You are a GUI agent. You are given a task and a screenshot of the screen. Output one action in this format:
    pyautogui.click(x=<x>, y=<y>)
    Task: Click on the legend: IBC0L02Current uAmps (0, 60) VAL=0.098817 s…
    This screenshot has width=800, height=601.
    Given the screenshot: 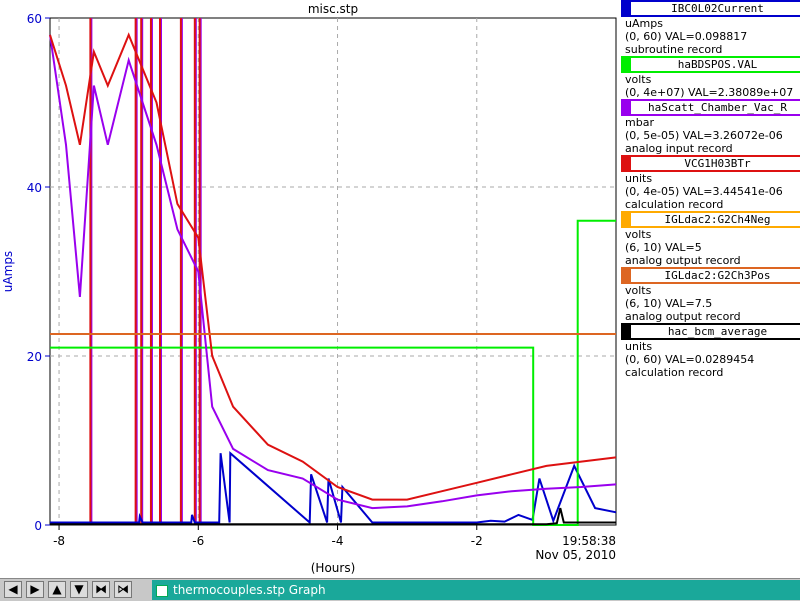 What is the action you would take?
    pyautogui.click(x=710, y=189)
    